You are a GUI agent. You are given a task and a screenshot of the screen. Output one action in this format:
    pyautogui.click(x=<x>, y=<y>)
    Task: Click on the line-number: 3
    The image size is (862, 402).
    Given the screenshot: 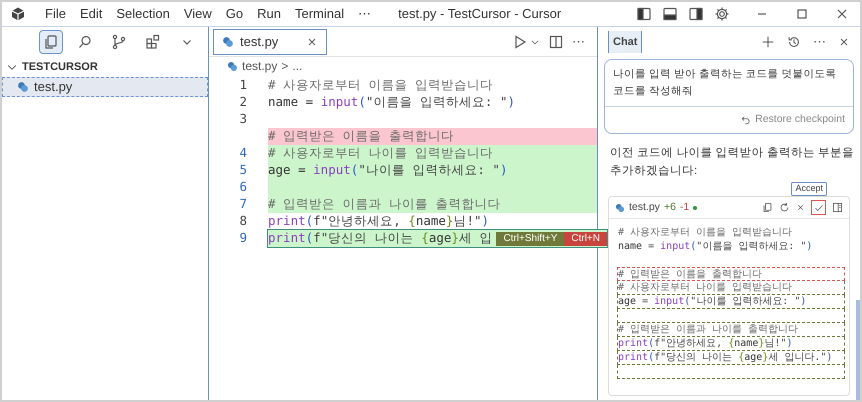 What is the action you would take?
    pyautogui.click(x=242, y=119)
    